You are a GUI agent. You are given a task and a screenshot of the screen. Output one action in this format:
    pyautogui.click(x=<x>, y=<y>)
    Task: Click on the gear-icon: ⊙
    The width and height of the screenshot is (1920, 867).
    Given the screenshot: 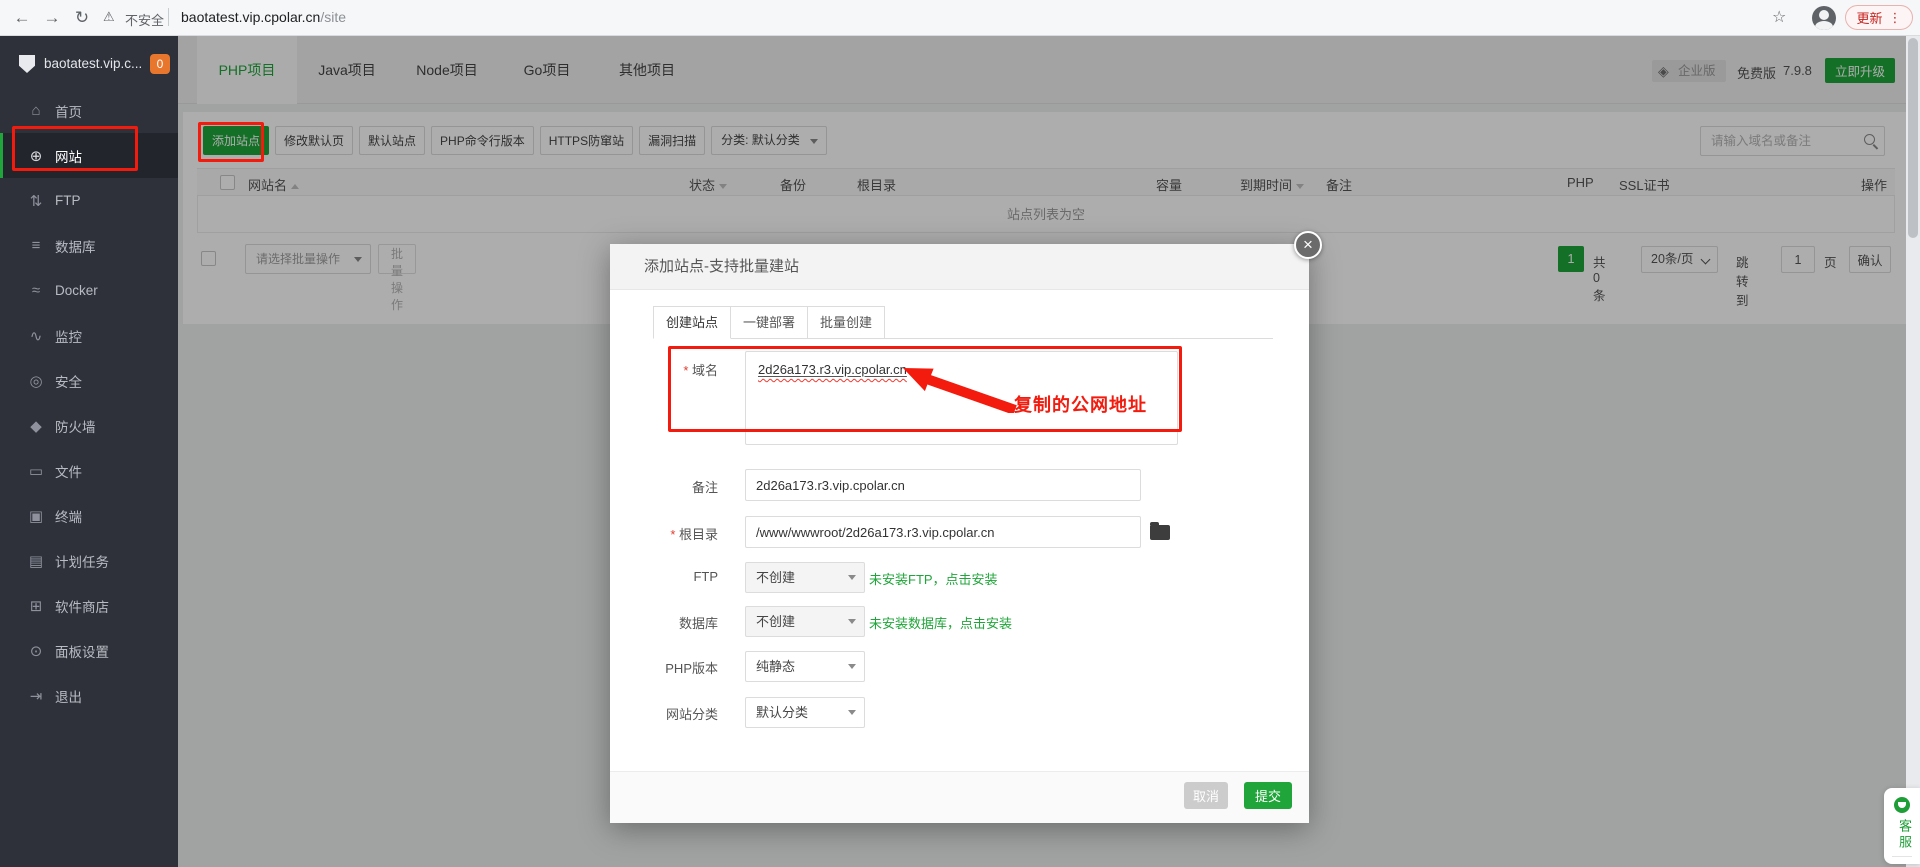 What is the action you would take?
    pyautogui.click(x=36, y=651)
    